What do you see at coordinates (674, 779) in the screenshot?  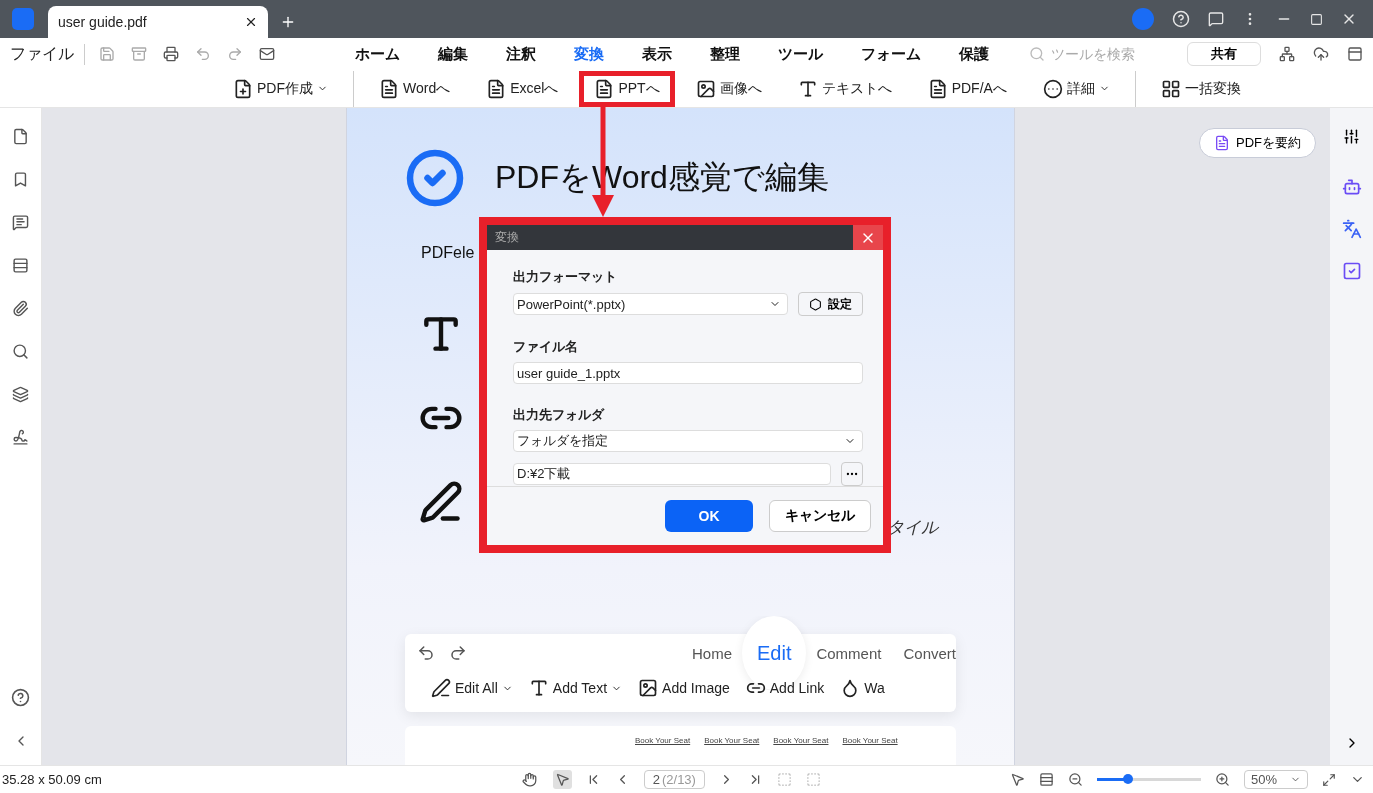 I see `page-field: 2(2/13)` at bounding box center [674, 779].